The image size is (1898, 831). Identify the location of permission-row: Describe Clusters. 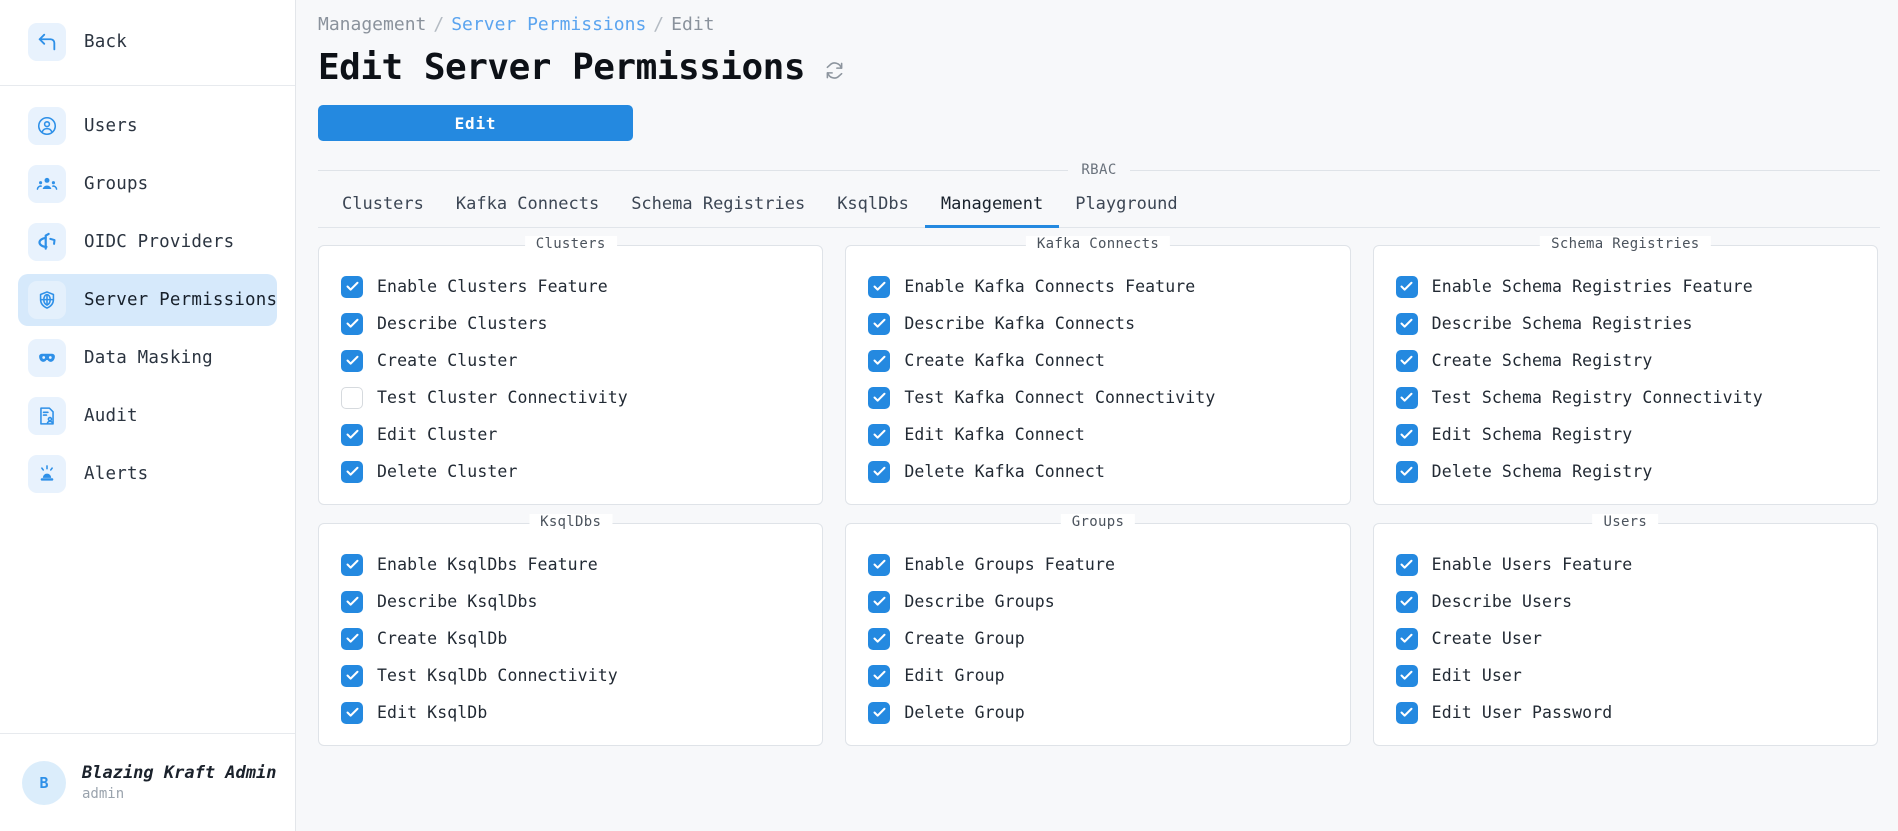
(581, 323).